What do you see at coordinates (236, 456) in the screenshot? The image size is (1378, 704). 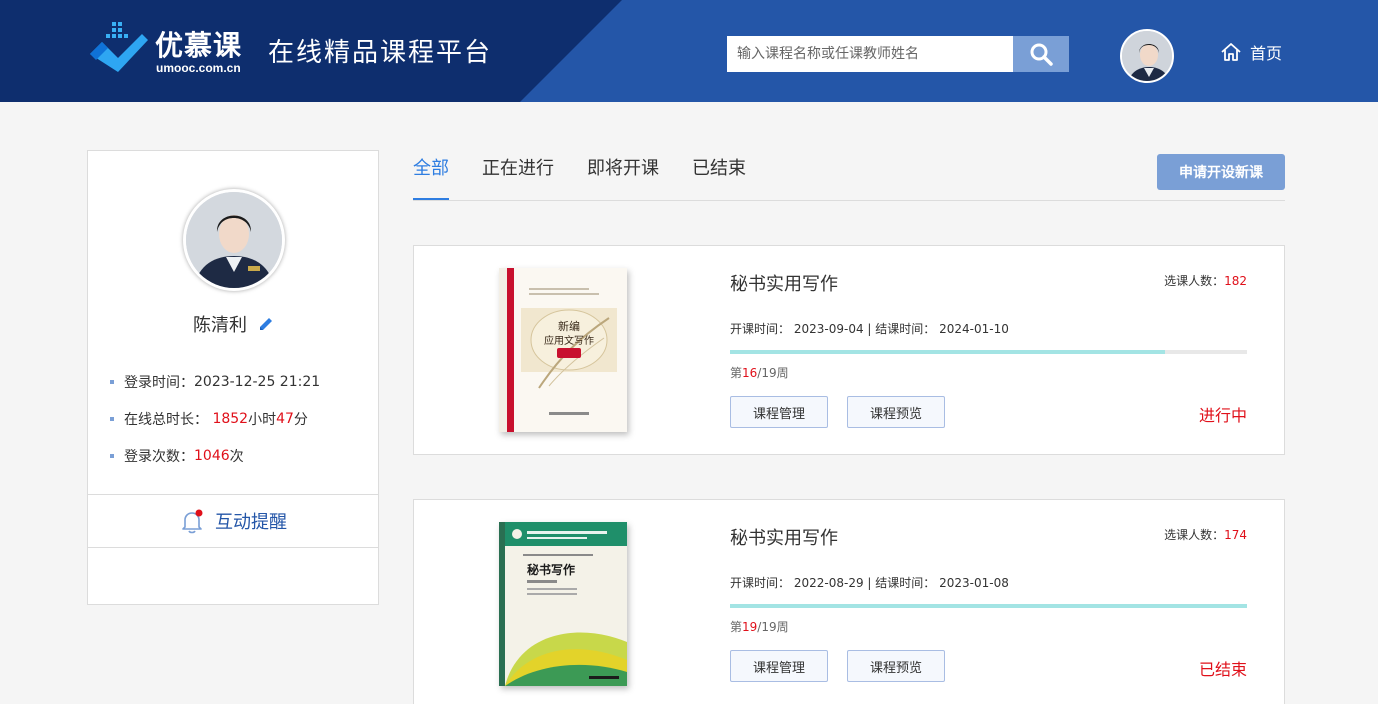 I see `login-count-unit: 次` at bounding box center [236, 456].